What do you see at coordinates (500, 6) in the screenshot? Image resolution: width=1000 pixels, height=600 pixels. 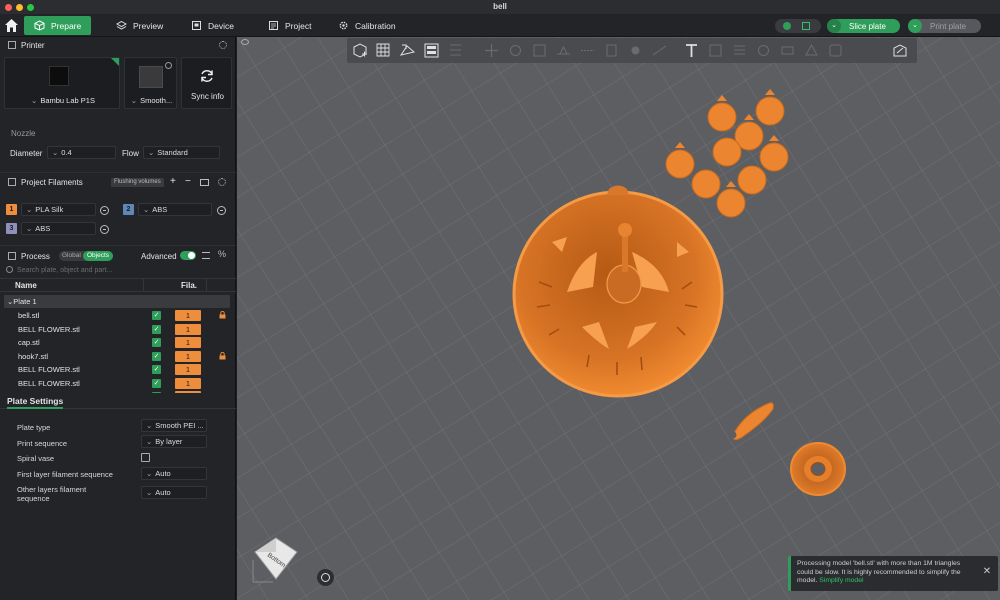 I see `window-title: bell` at bounding box center [500, 6].